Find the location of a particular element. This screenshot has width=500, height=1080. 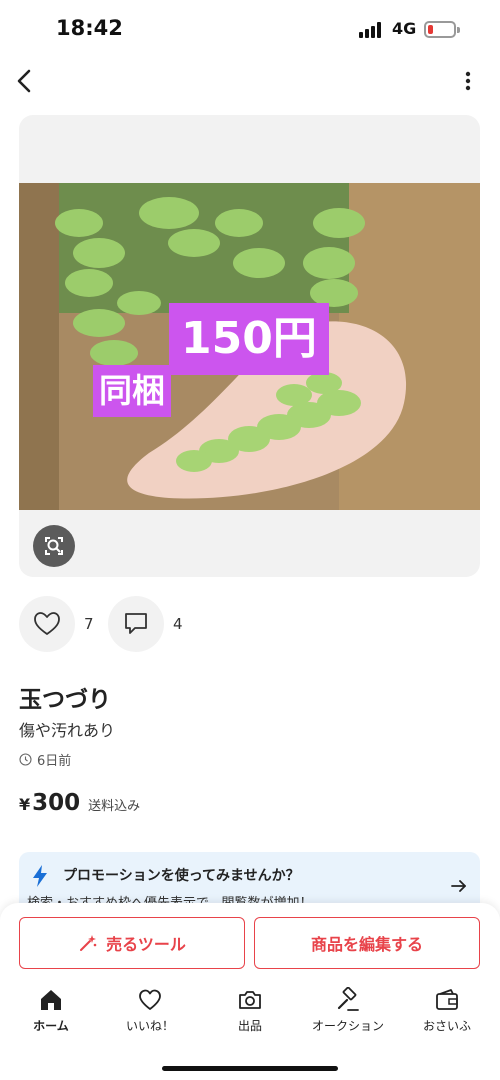

edit-item-button: 商品を編集する is located at coordinates (367, 943).